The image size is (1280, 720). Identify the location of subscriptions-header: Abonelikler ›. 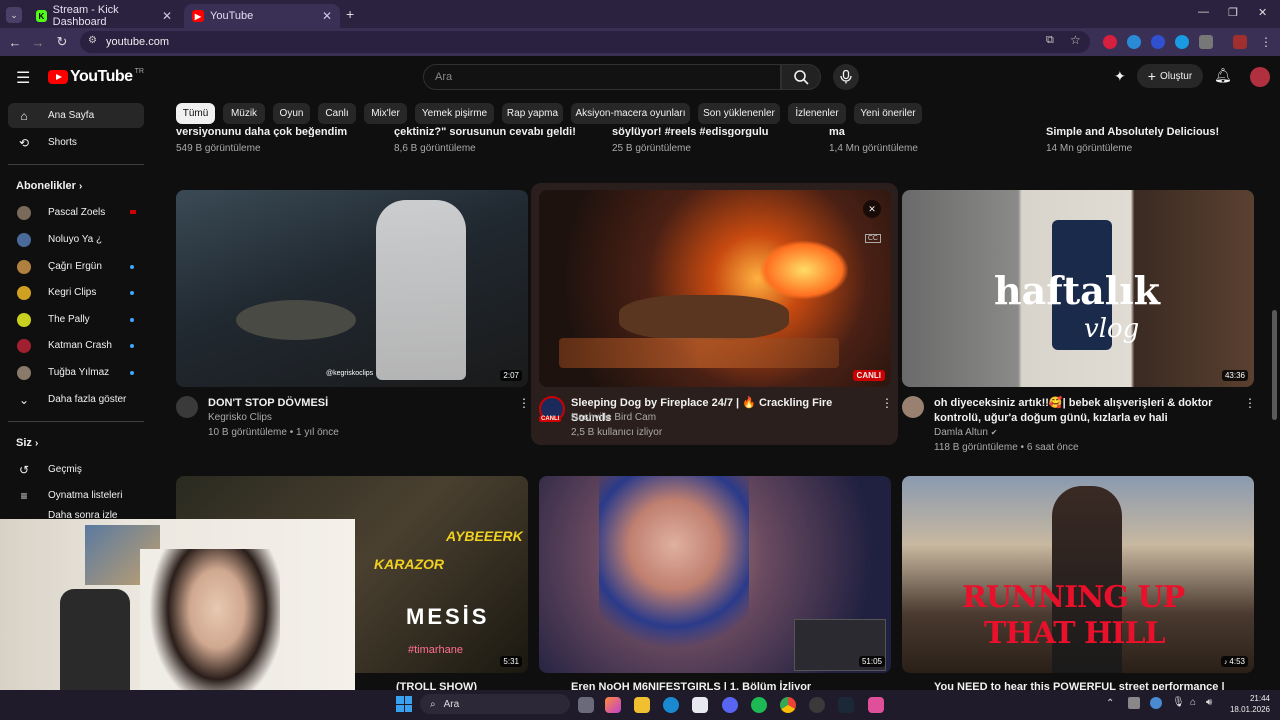
(49, 186).